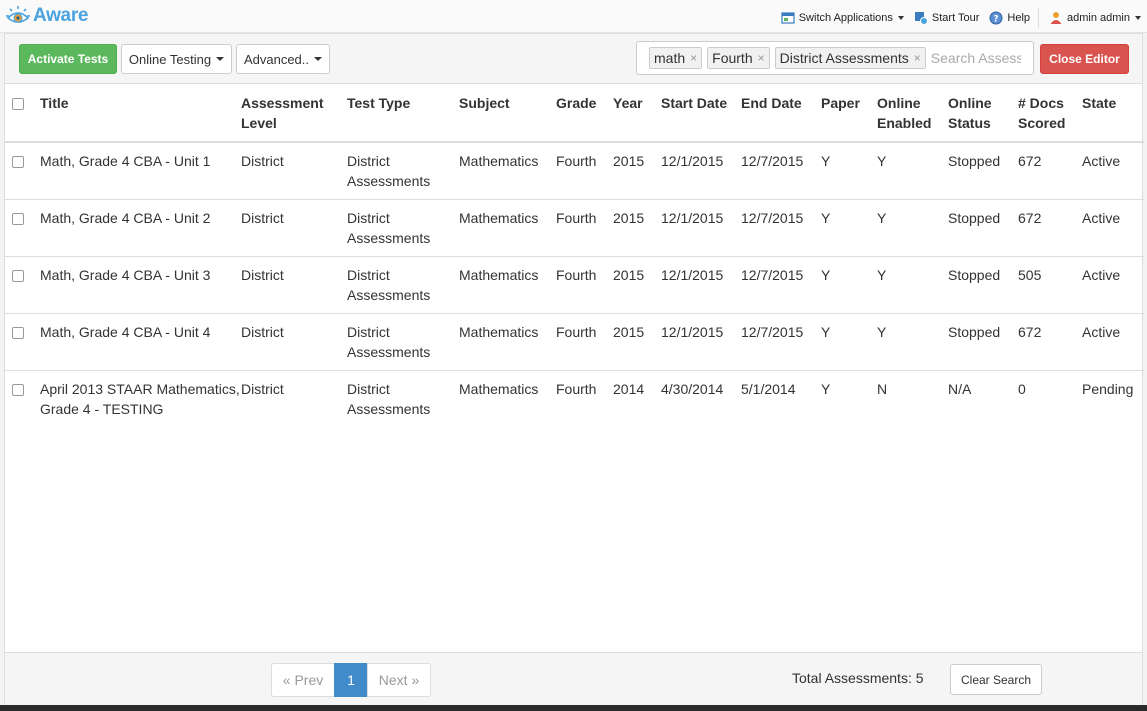  Describe the element at coordinates (403, 113) in the screenshot. I see `column-header: Test Type` at that location.